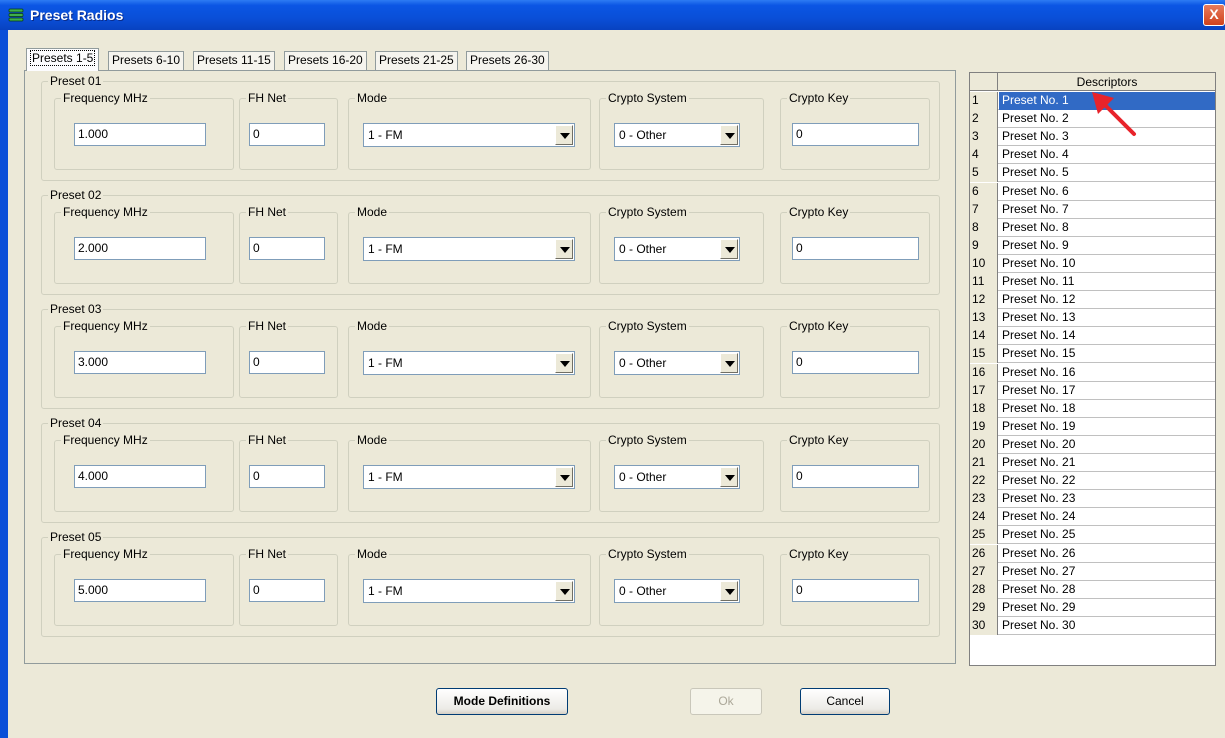 This screenshot has width=1225, height=738. I want to click on table-row: 19 Preset No. 19, so click(1092, 426).